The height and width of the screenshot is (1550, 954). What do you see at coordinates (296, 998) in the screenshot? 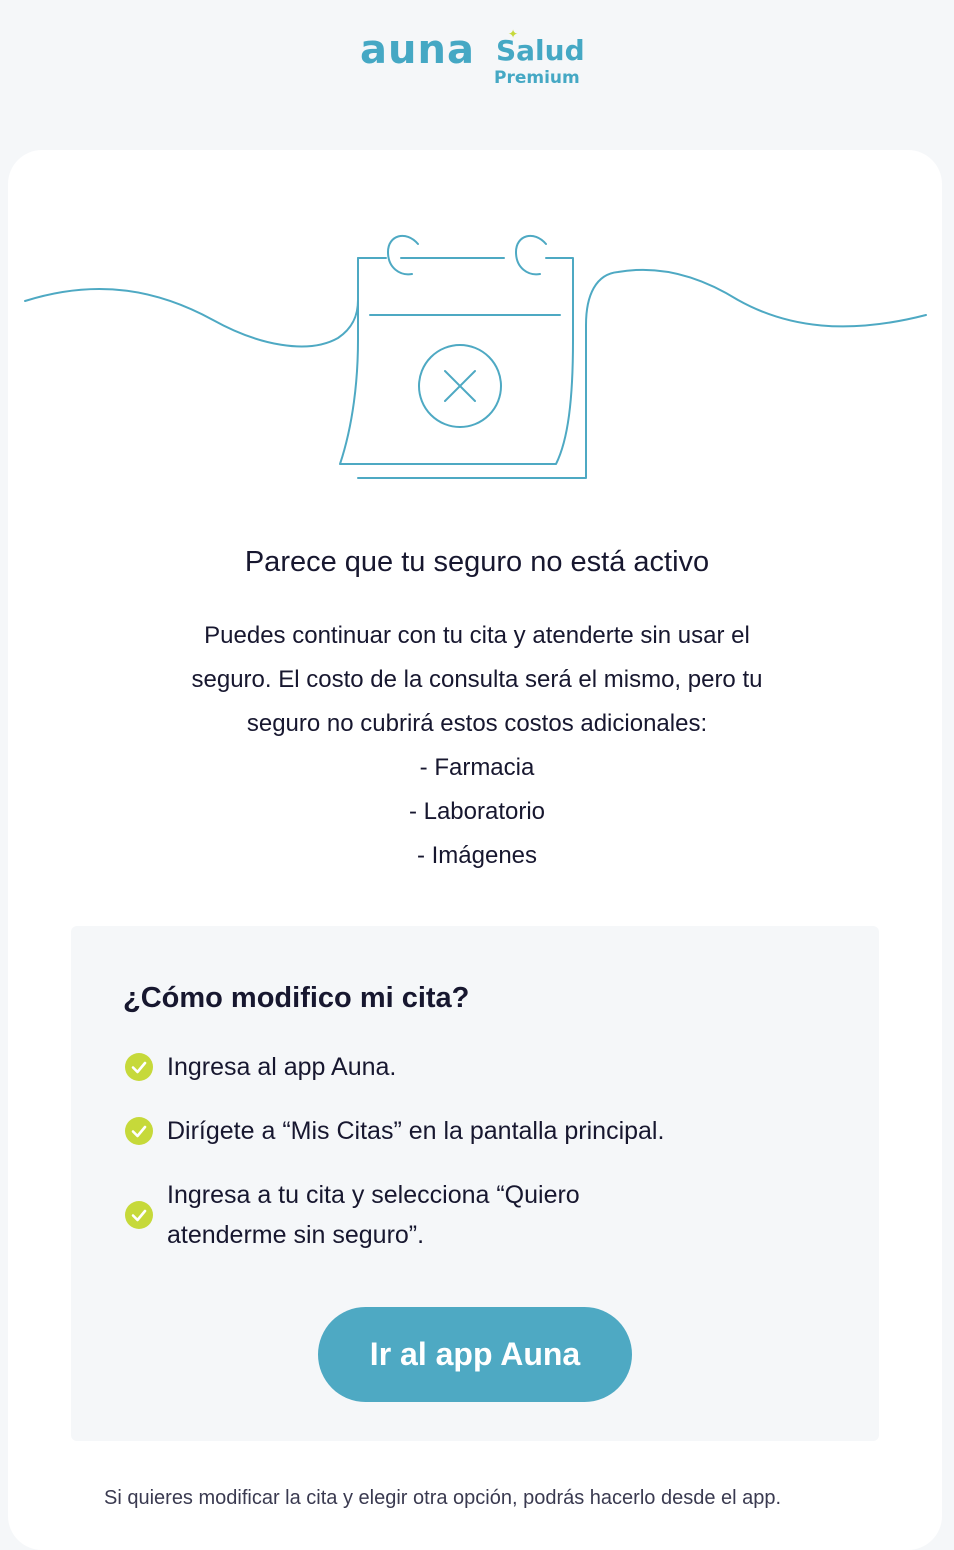
I see `steps-title: ¿Cómo modifico mi cita?` at bounding box center [296, 998].